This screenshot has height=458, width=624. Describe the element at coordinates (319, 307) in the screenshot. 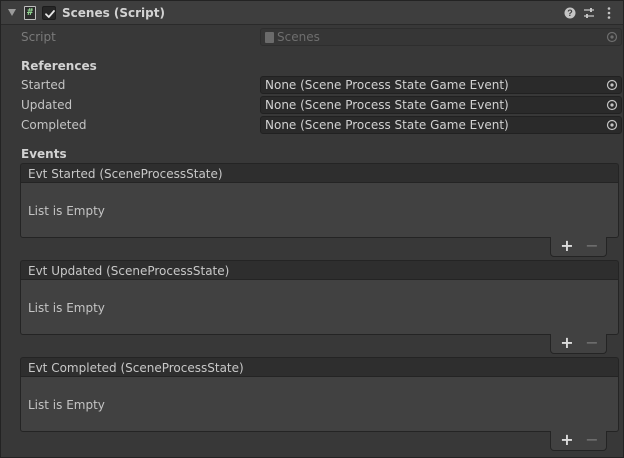

I see `evt-updated-list: List is Empty` at that location.